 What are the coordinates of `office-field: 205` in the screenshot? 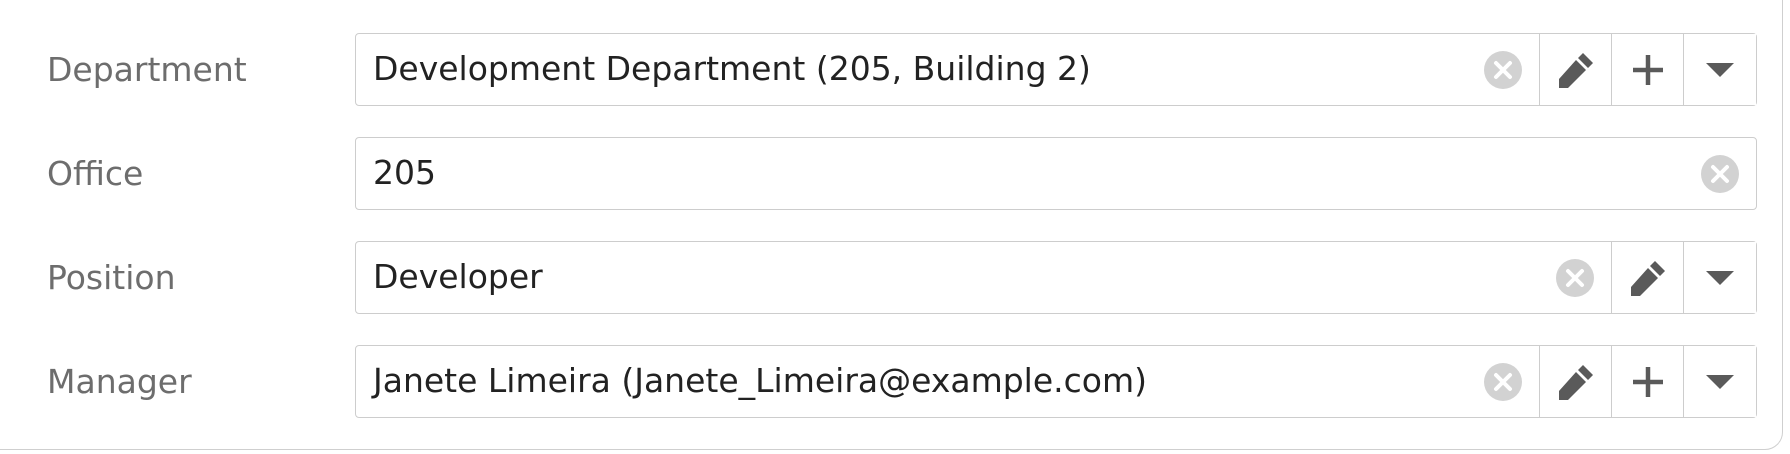 It's located at (1056, 173).